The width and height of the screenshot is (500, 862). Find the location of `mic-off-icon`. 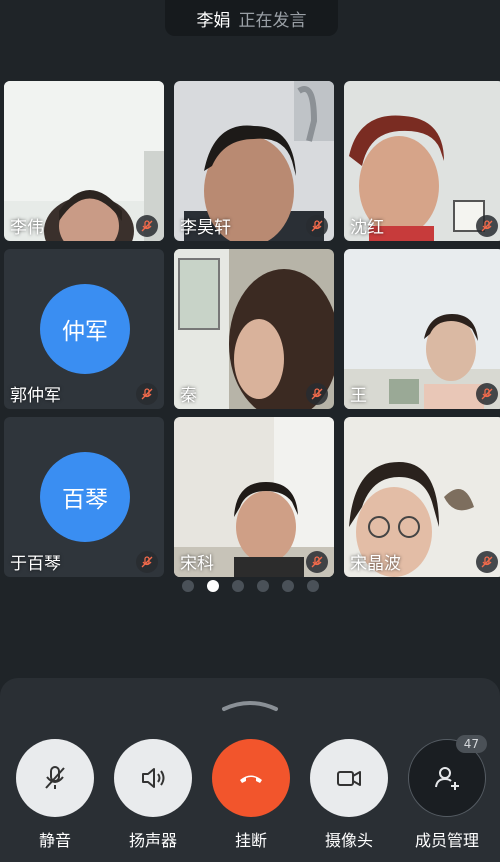

mic-off-icon is located at coordinates (55, 777).